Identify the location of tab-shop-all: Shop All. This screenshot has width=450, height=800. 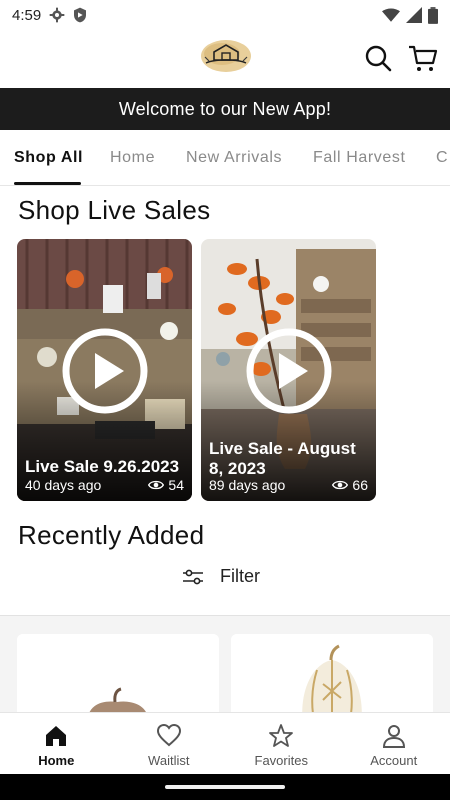
(48, 158).